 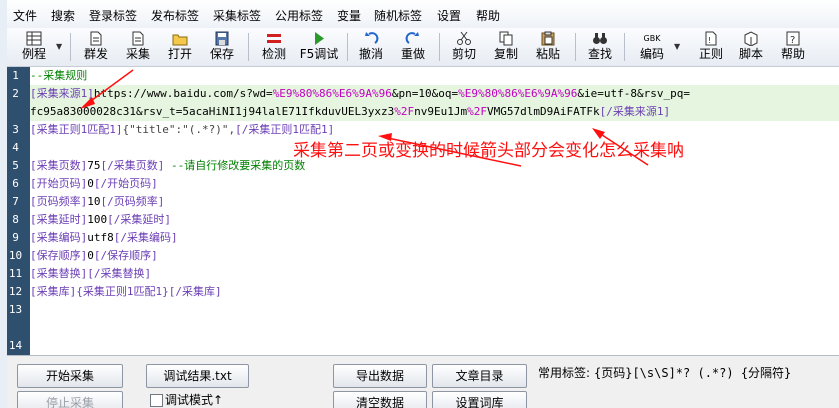 What do you see at coordinates (168, 165) in the screenshot?
I see `code-line-5: [采集页数]75[/采集页数] --请自行修改要采集的页数` at bounding box center [168, 165].